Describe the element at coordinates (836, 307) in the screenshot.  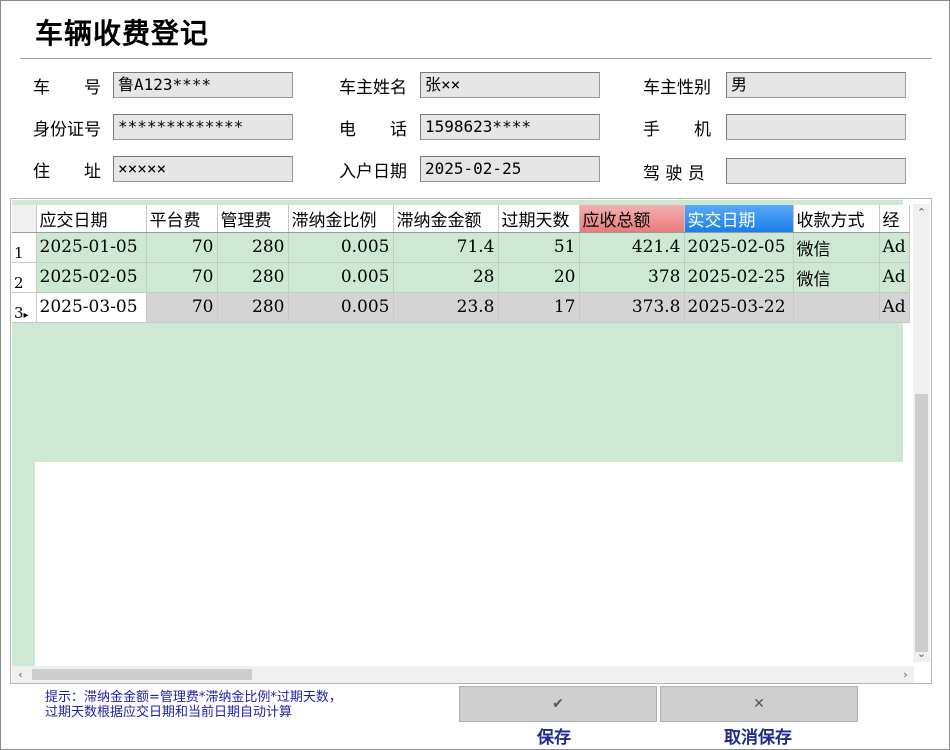
I see `cell-payment-method` at that location.